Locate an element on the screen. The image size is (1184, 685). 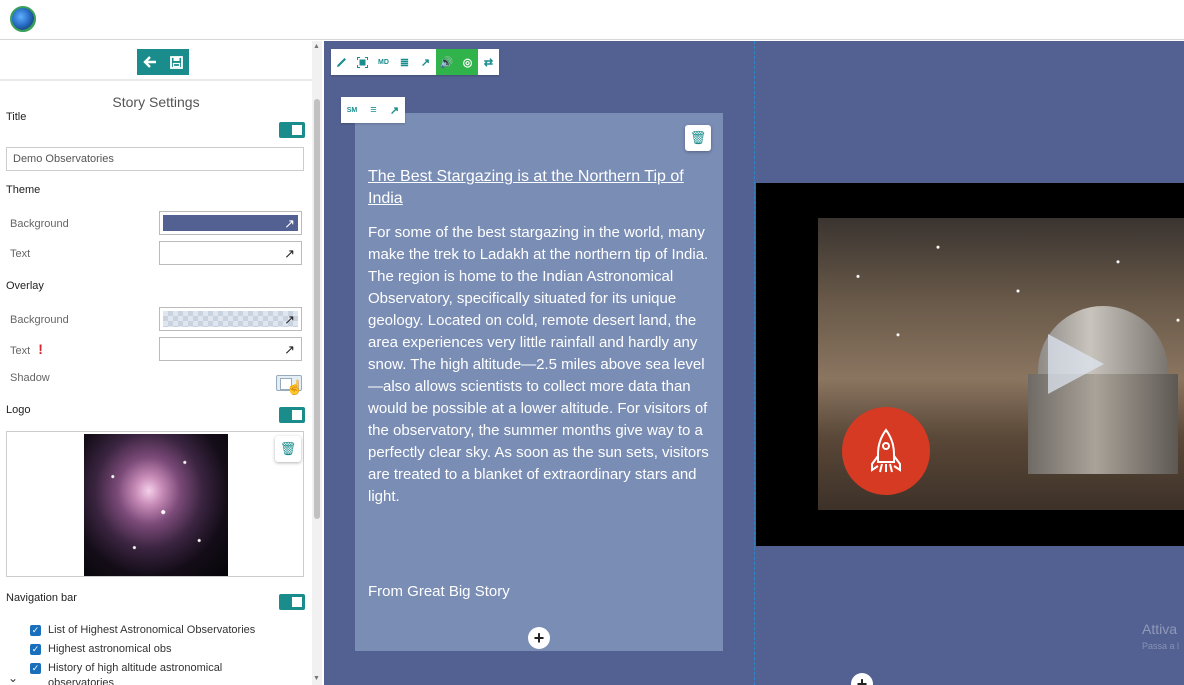
scrollbar-thumb is located at coordinates (317, 309).